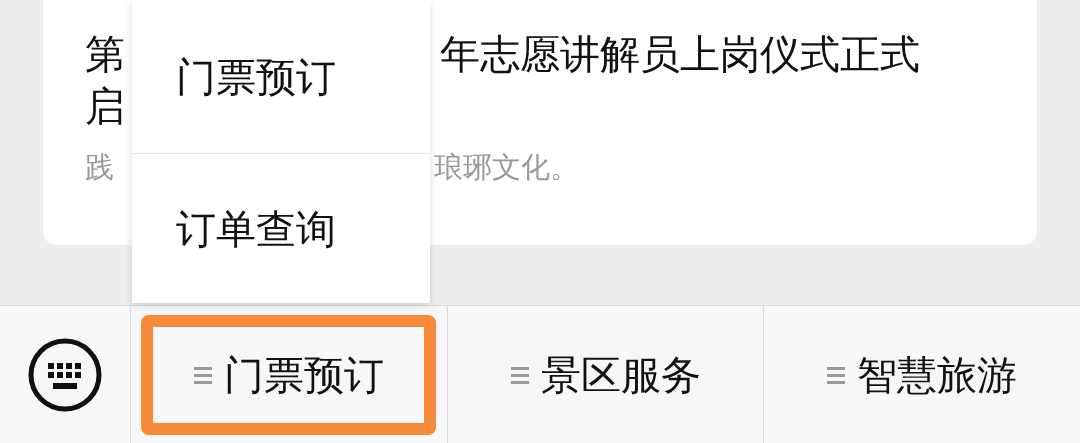 This screenshot has width=1080, height=443. Describe the element at coordinates (605, 374) in the screenshot. I see `menu-tab: 景区服务` at that location.